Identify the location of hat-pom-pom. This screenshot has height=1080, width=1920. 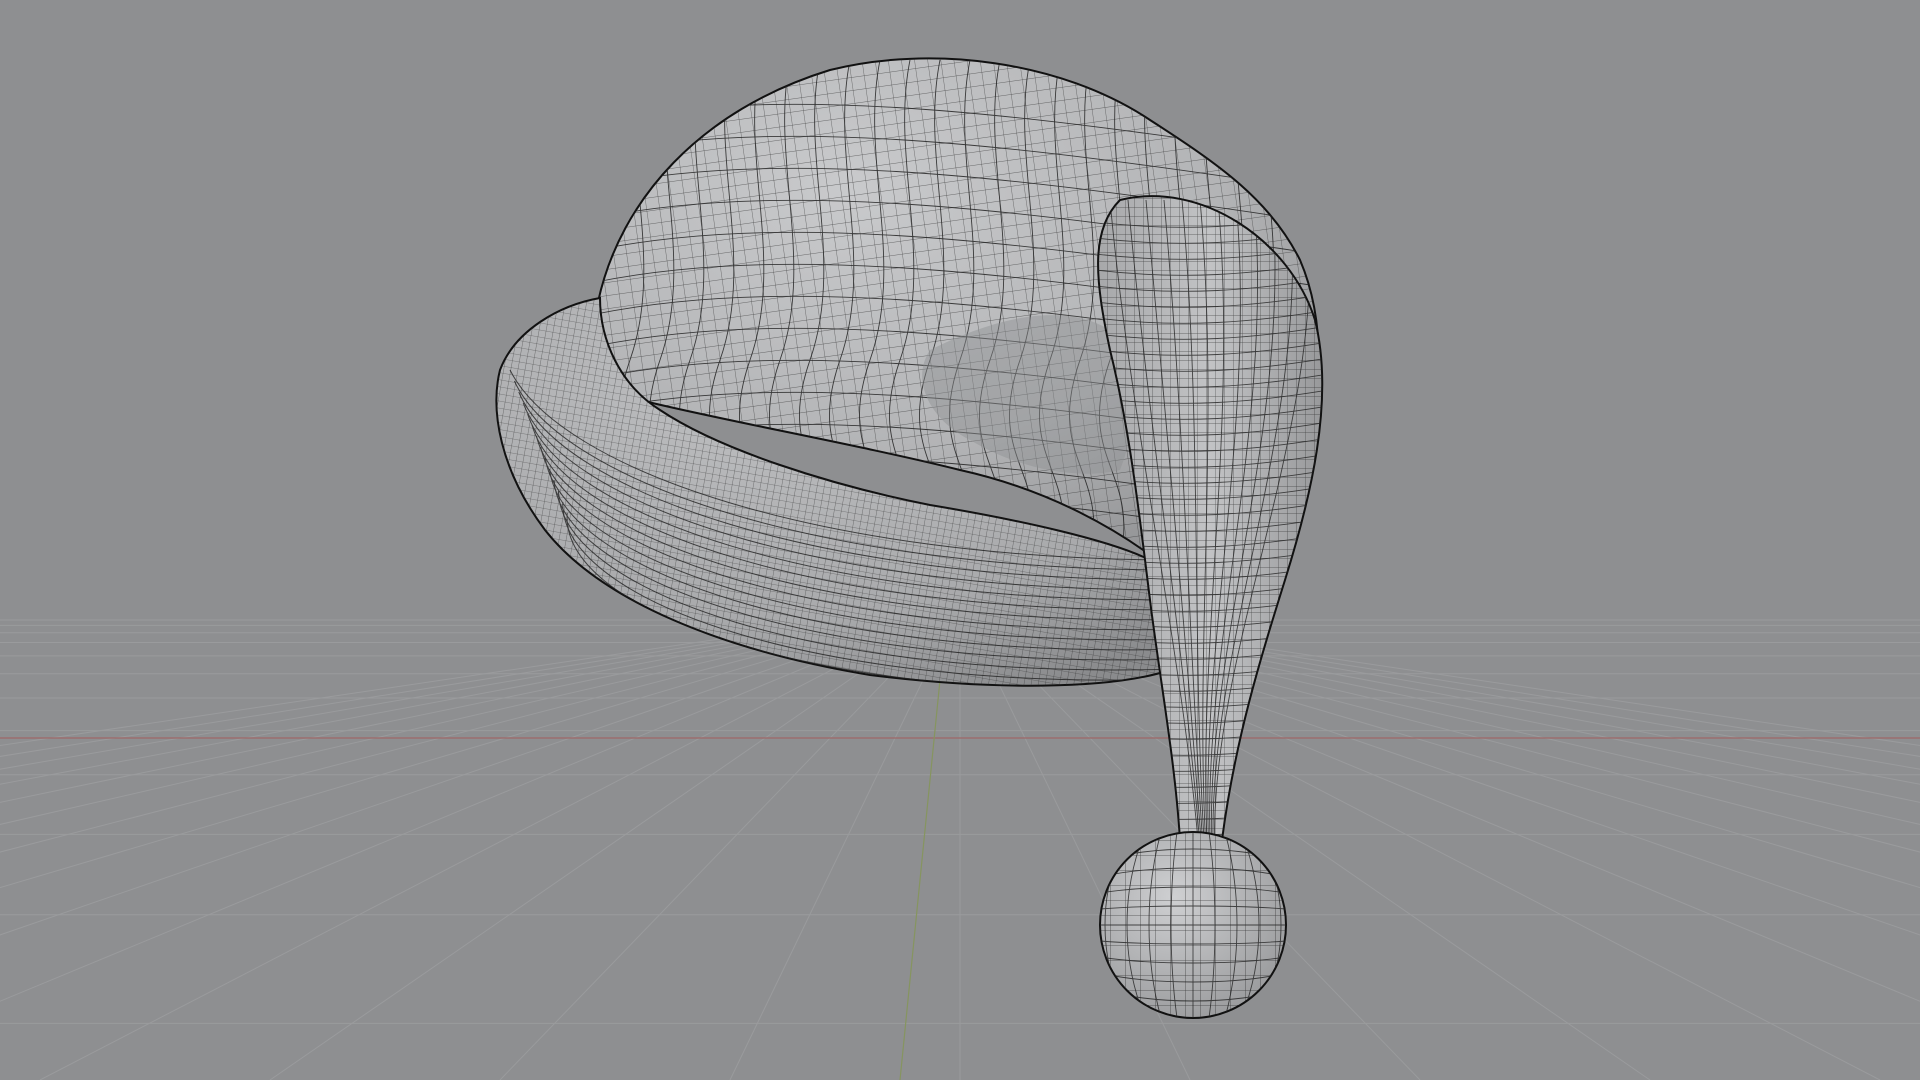
(1193, 925).